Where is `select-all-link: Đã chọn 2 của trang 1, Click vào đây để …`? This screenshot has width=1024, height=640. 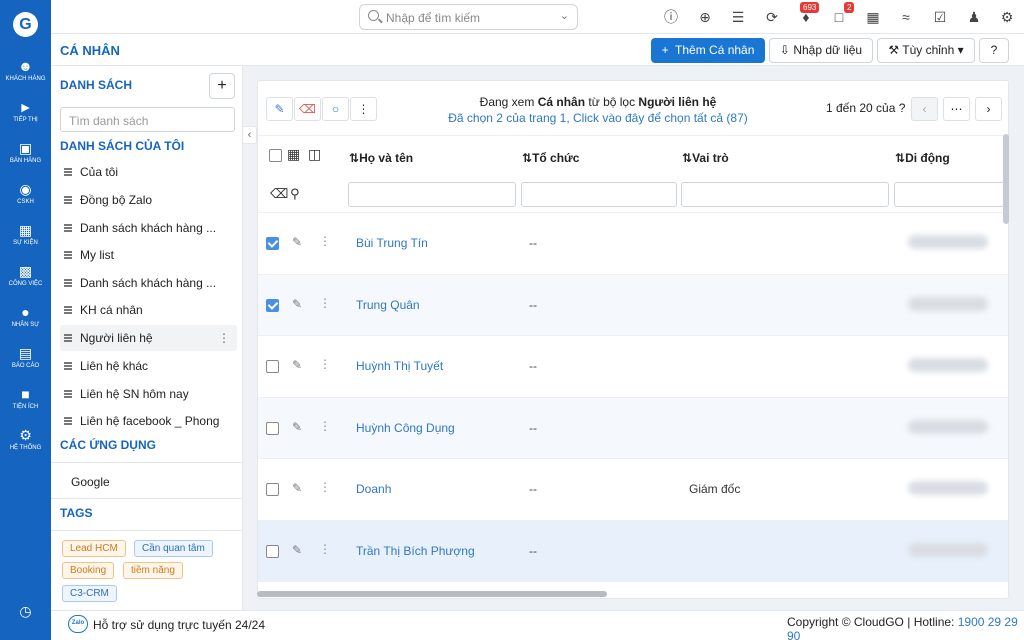 select-all-link: Đã chọn 2 của trang 1, Click vào đây để … is located at coordinates (598, 118).